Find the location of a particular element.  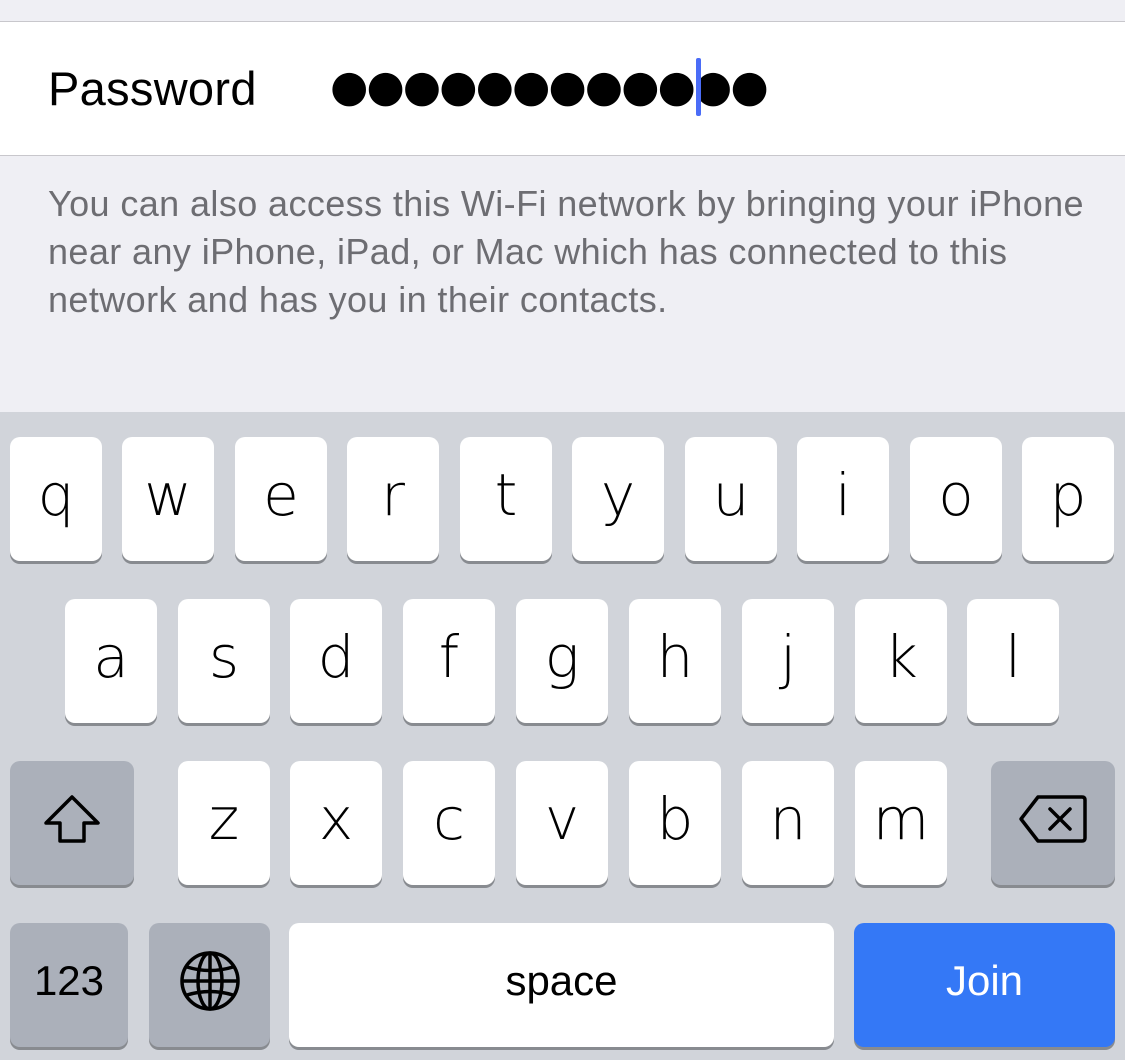

key-g: g is located at coordinates (562, 661).